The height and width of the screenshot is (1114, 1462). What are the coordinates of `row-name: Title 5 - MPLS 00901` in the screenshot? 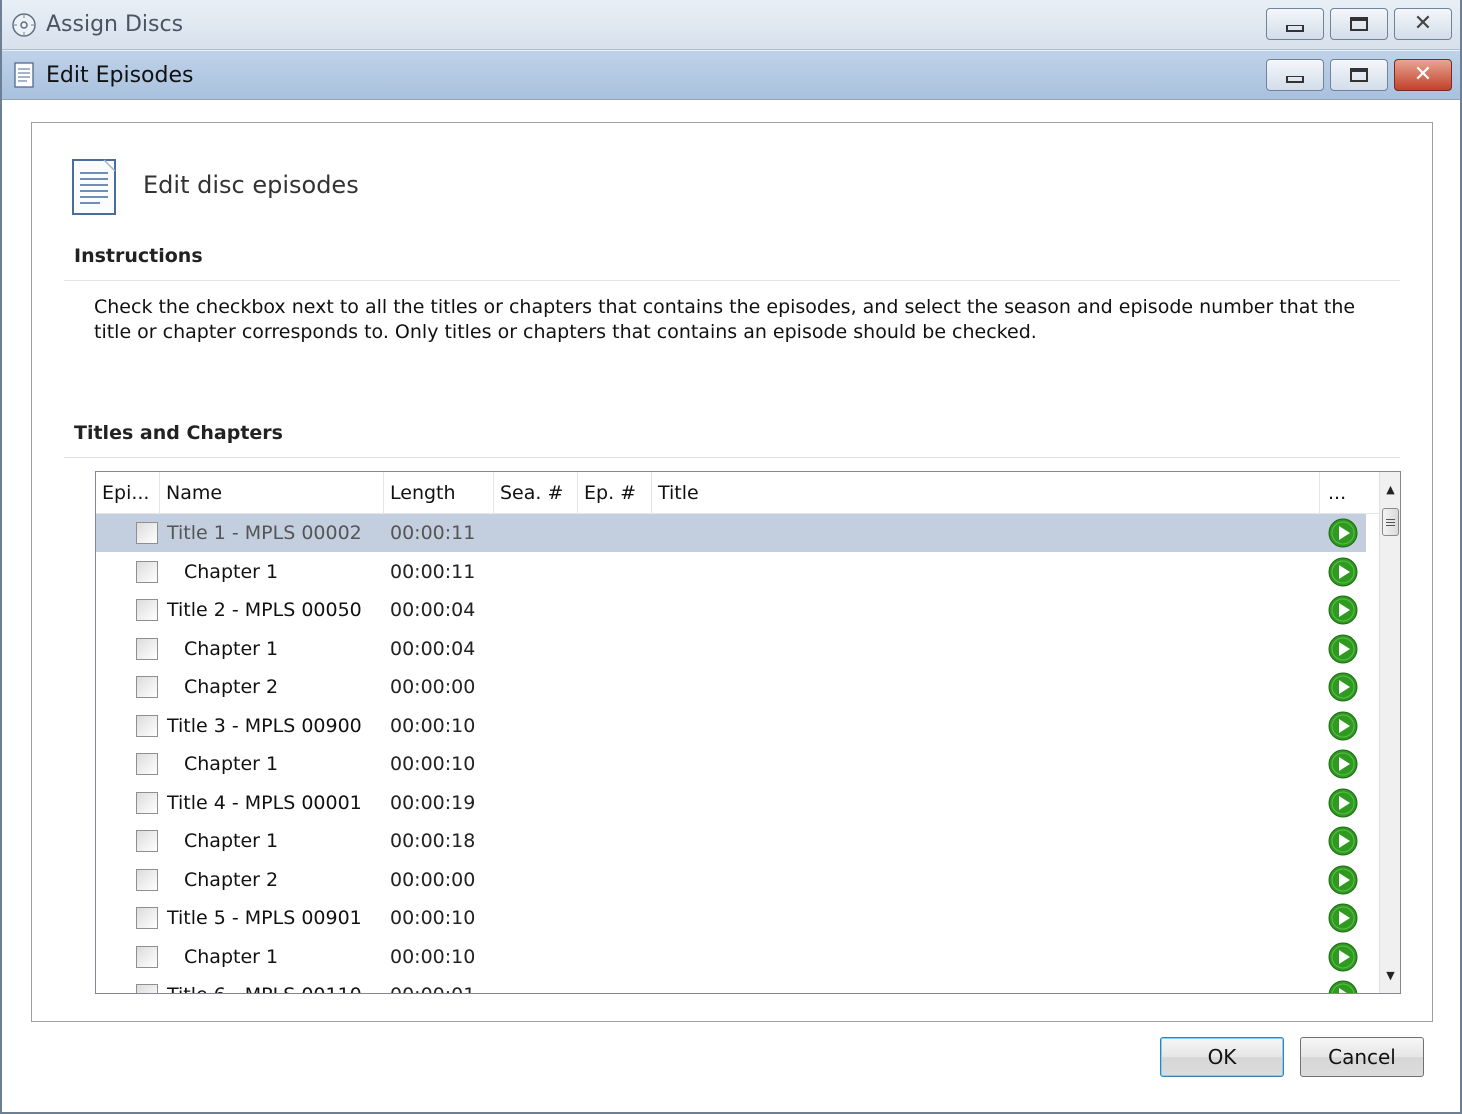 It's located at (264, 918).